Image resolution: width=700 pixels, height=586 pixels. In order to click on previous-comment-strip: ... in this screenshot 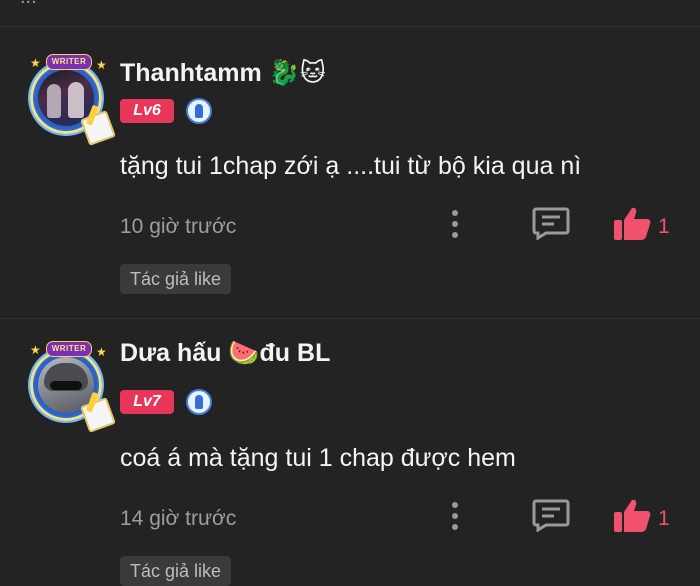, I will do `click(350, 13)`.